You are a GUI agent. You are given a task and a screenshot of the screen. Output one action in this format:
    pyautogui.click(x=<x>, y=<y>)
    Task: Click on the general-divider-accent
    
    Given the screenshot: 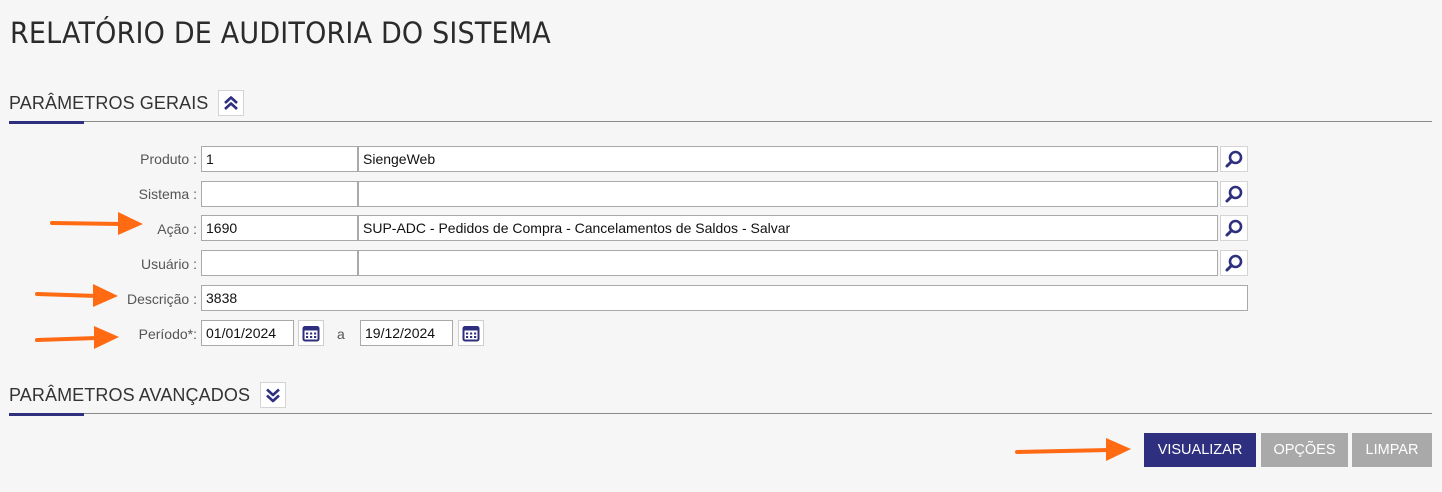 What is the action you would take?
    pyautogui.click(x=46, y=122)
    